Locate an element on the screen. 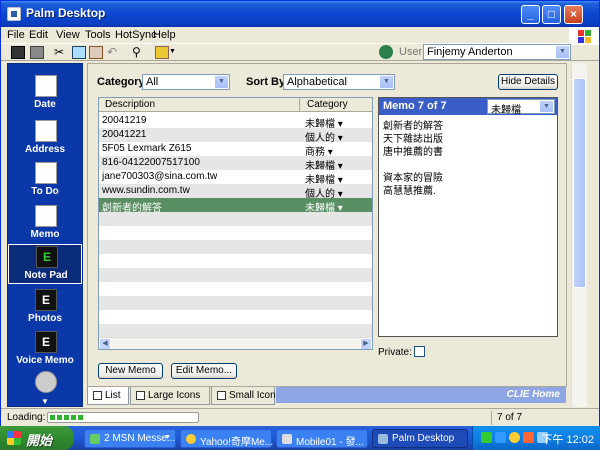 The height and width of the screenshot is (450, 600). tab-list: List is located at coordinates (108, 396).